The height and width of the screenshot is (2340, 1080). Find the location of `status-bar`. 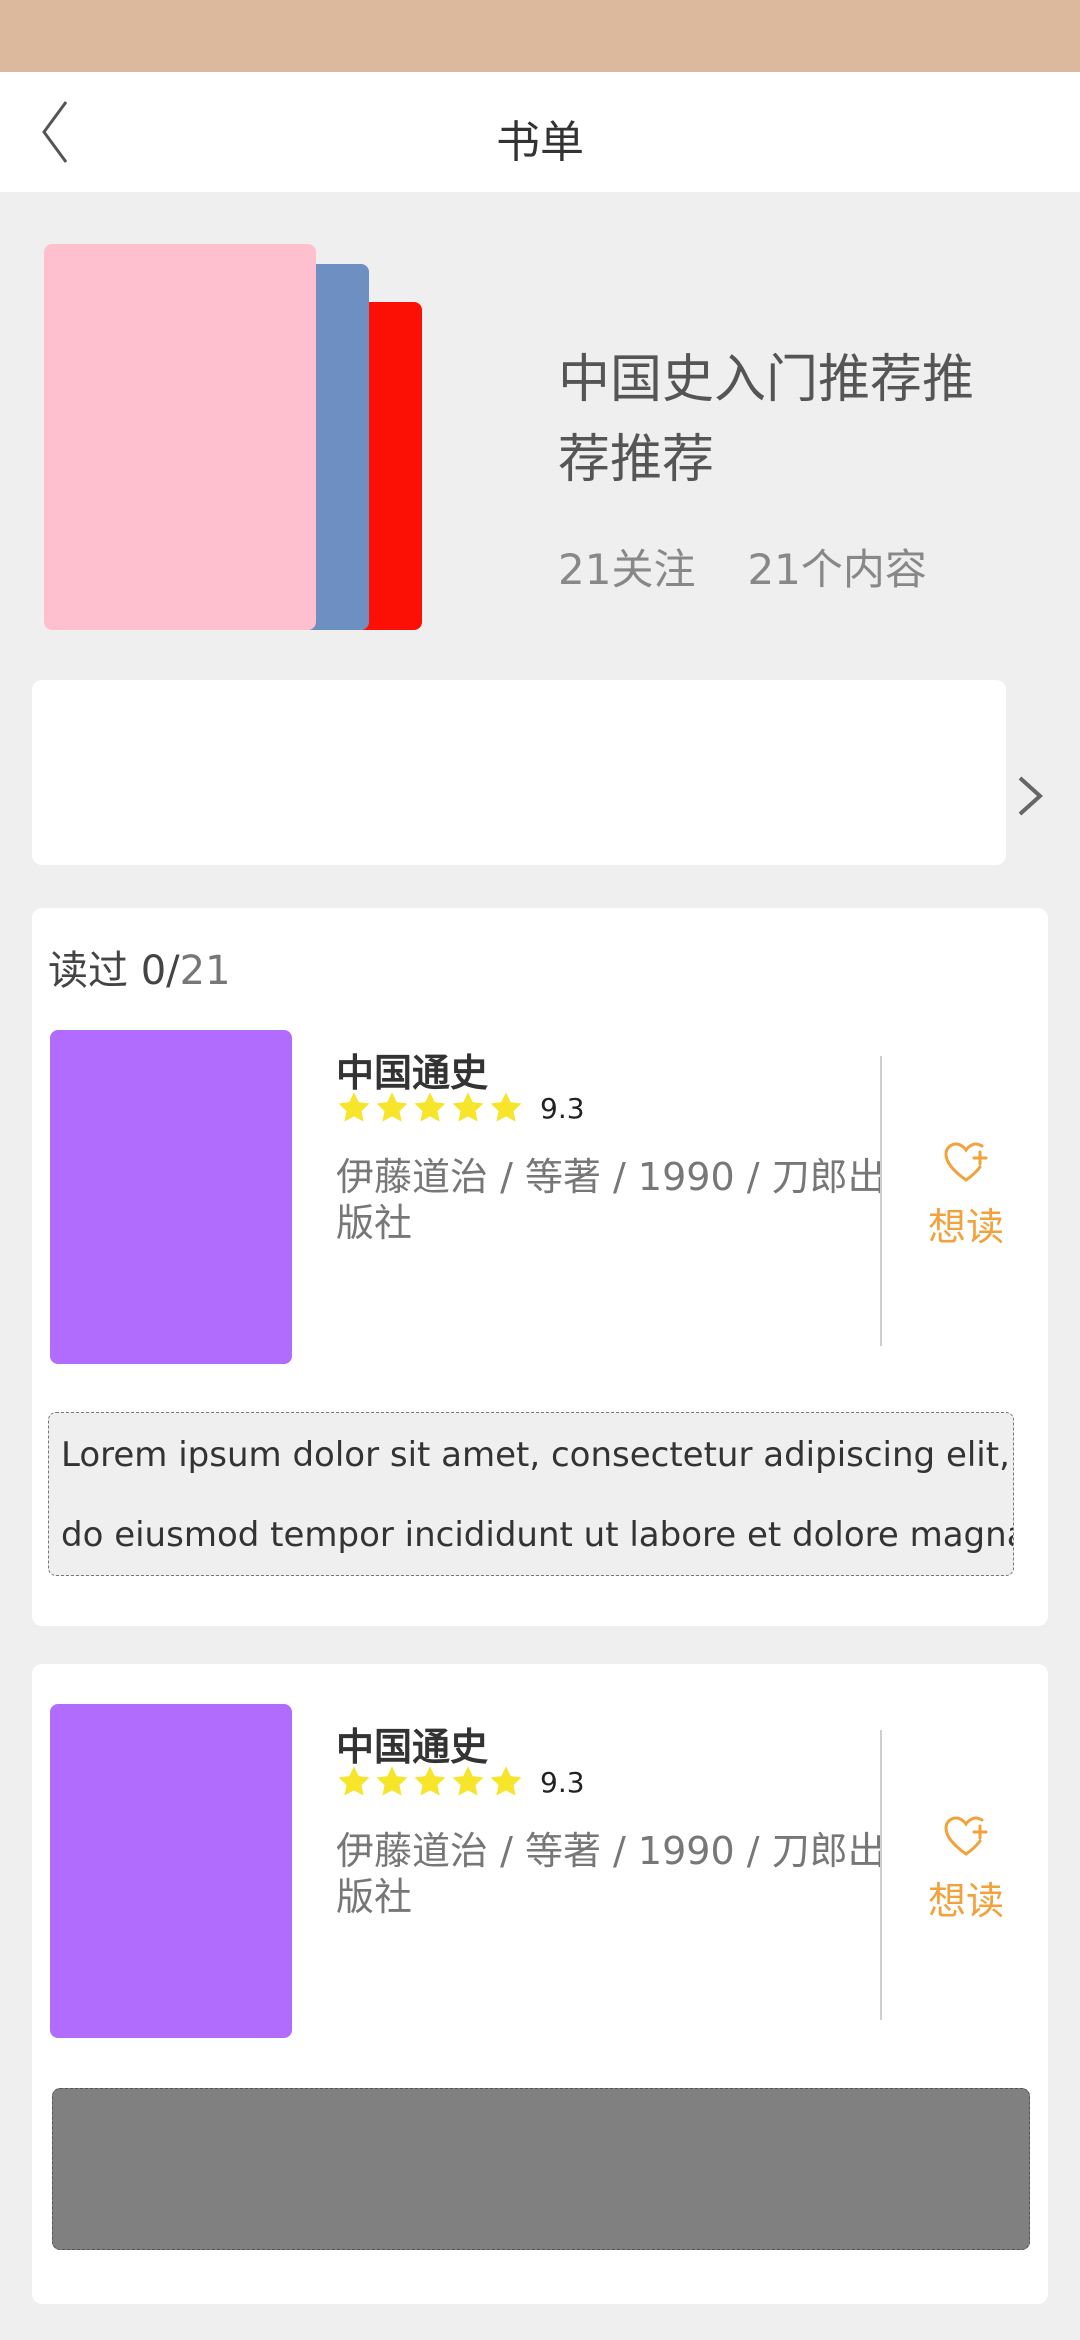

status-bar is located at coordinates (540, 36).